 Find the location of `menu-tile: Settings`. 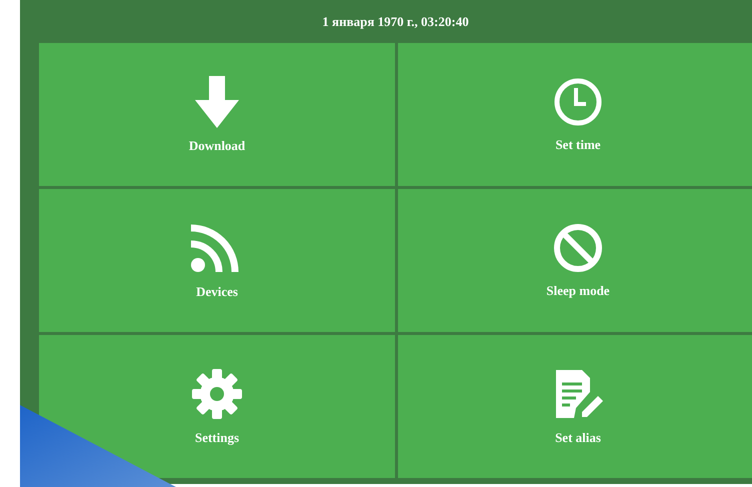

menu-tile: Settings is located at coordinates (217, 406).